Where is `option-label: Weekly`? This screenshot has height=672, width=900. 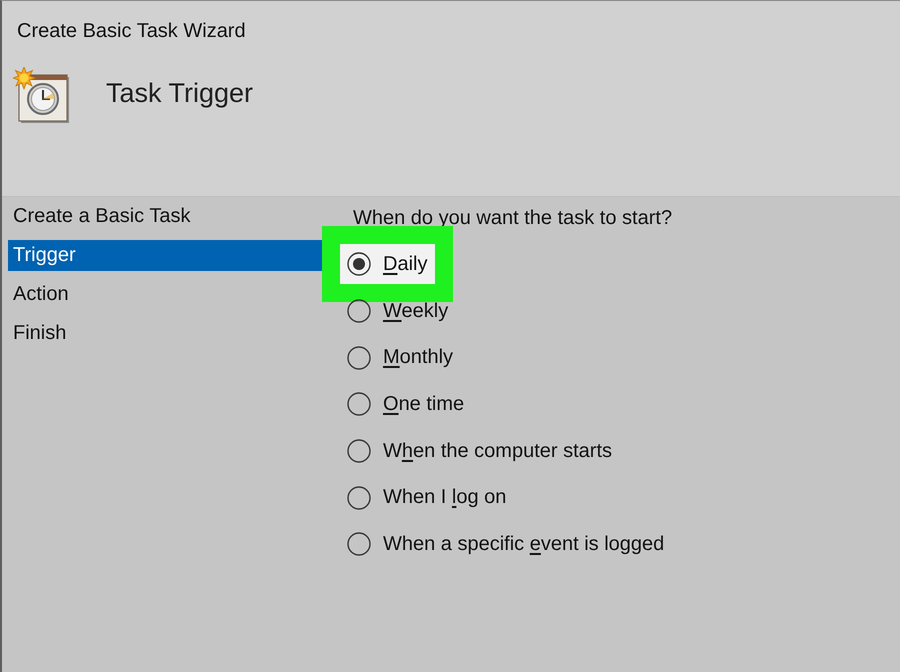
option-label: Weekly is located at coordinates (415, 311).